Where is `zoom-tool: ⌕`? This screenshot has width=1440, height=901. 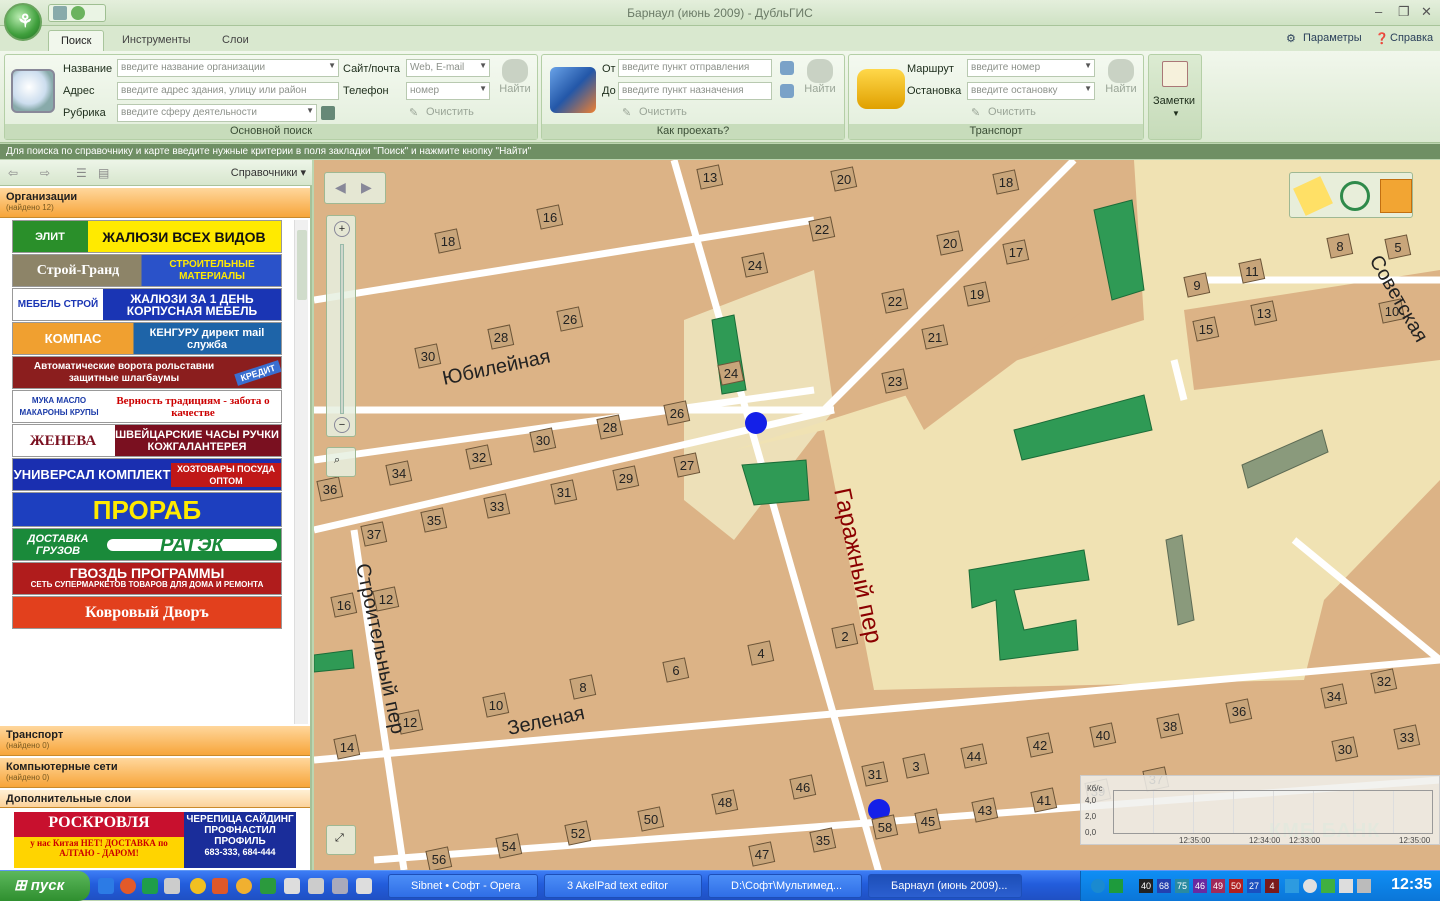 zoom-tool: ⌕ is located at coordinates (341, 462).